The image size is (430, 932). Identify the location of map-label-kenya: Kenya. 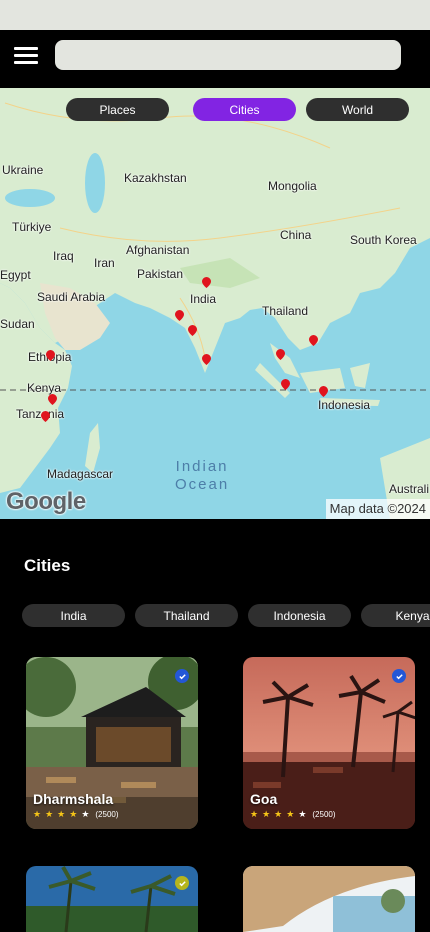
(44, 388).